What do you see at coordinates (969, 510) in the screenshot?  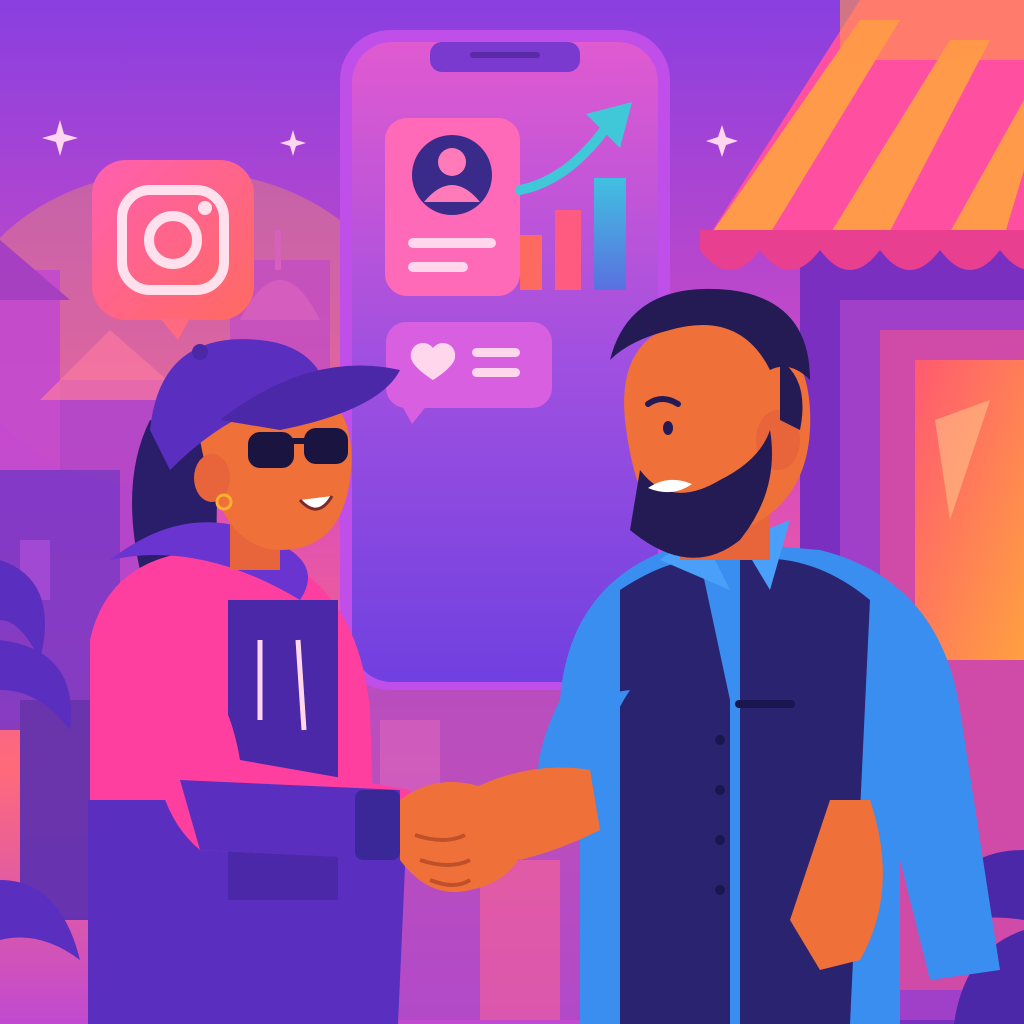 I see `shop-window` at bounding box center [969, 510].